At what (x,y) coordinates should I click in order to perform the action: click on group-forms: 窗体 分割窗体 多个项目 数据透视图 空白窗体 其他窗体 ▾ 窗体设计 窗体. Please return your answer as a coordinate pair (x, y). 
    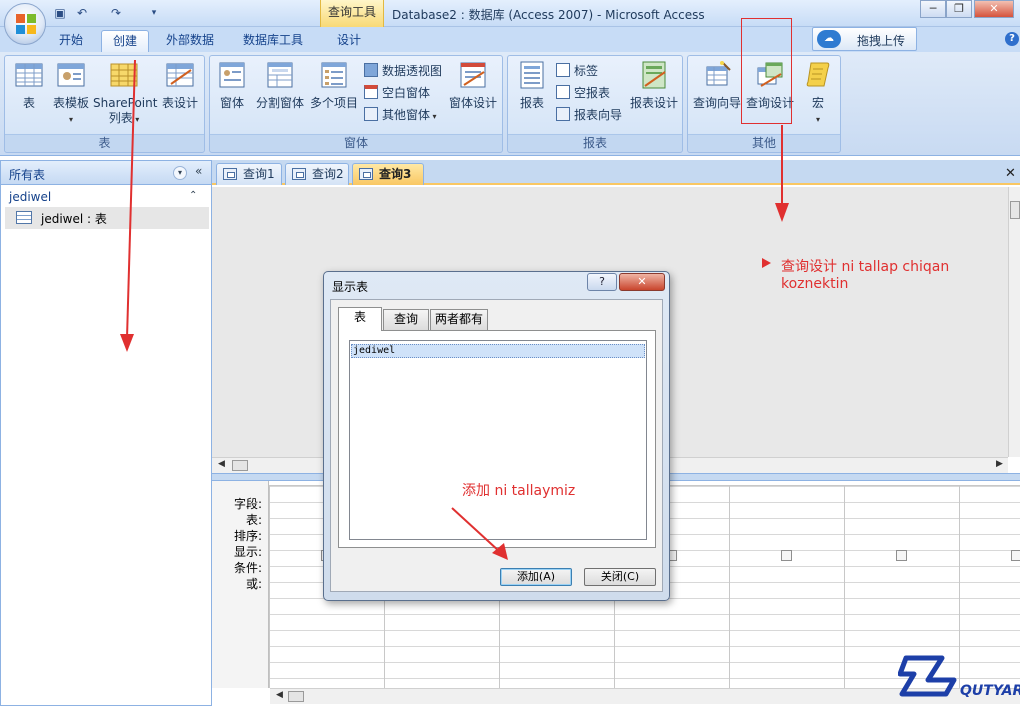
    Looking at the image, I should click on (356, 104).